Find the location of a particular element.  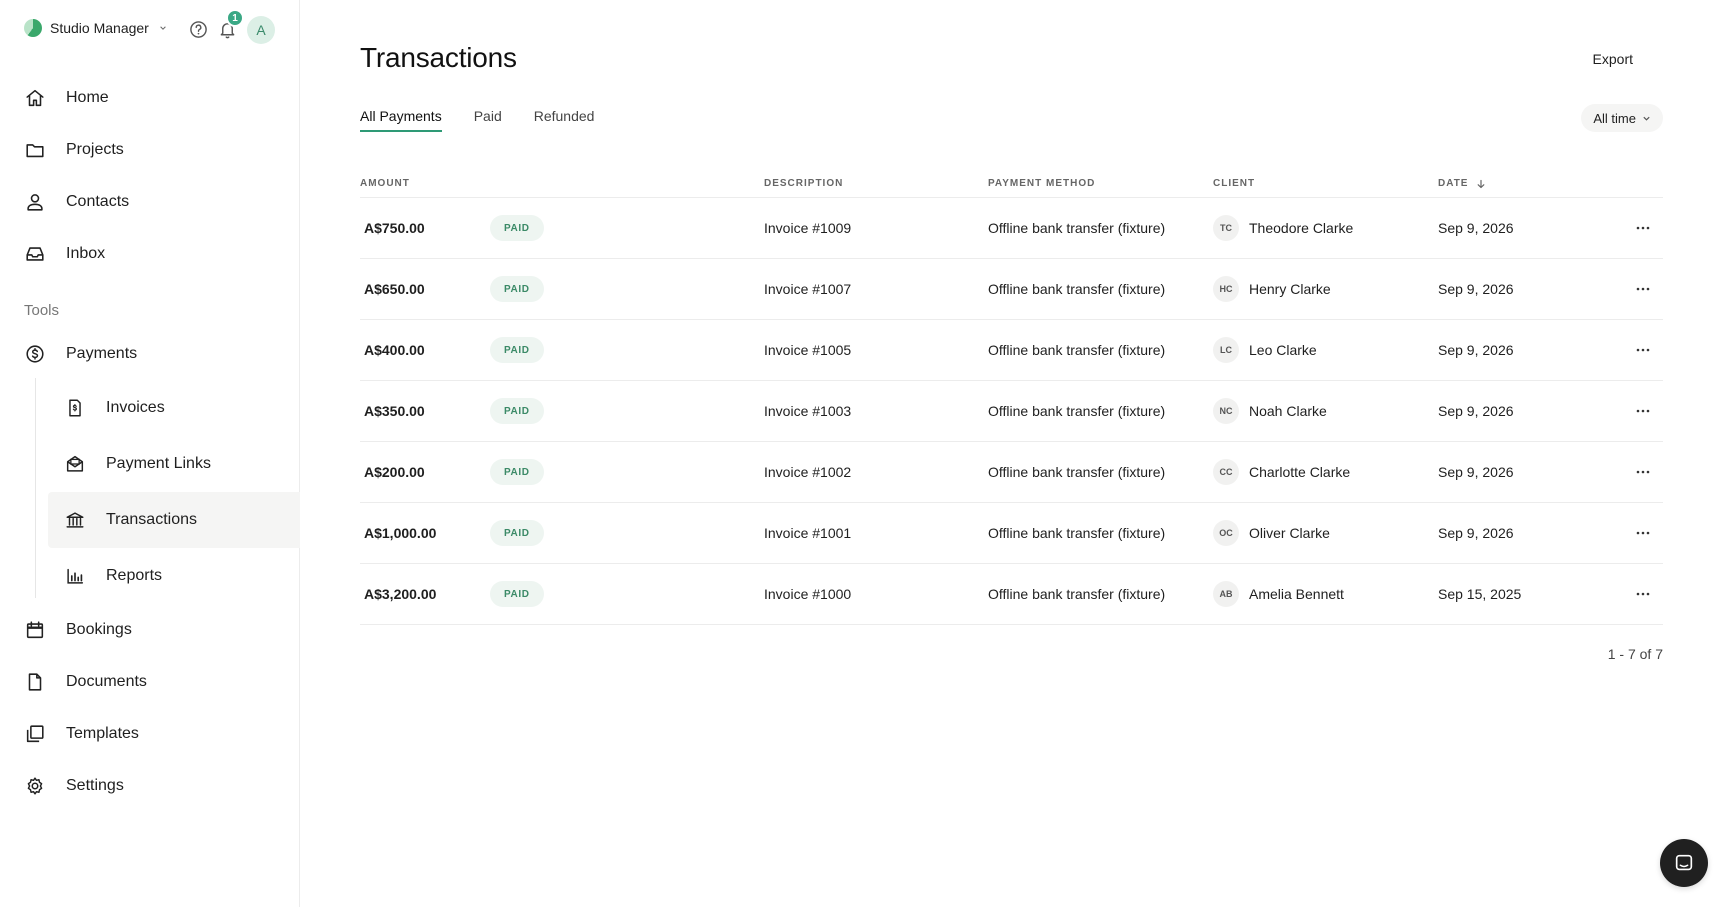

nav-item-label: Projects is located at coordinates (95, 149).